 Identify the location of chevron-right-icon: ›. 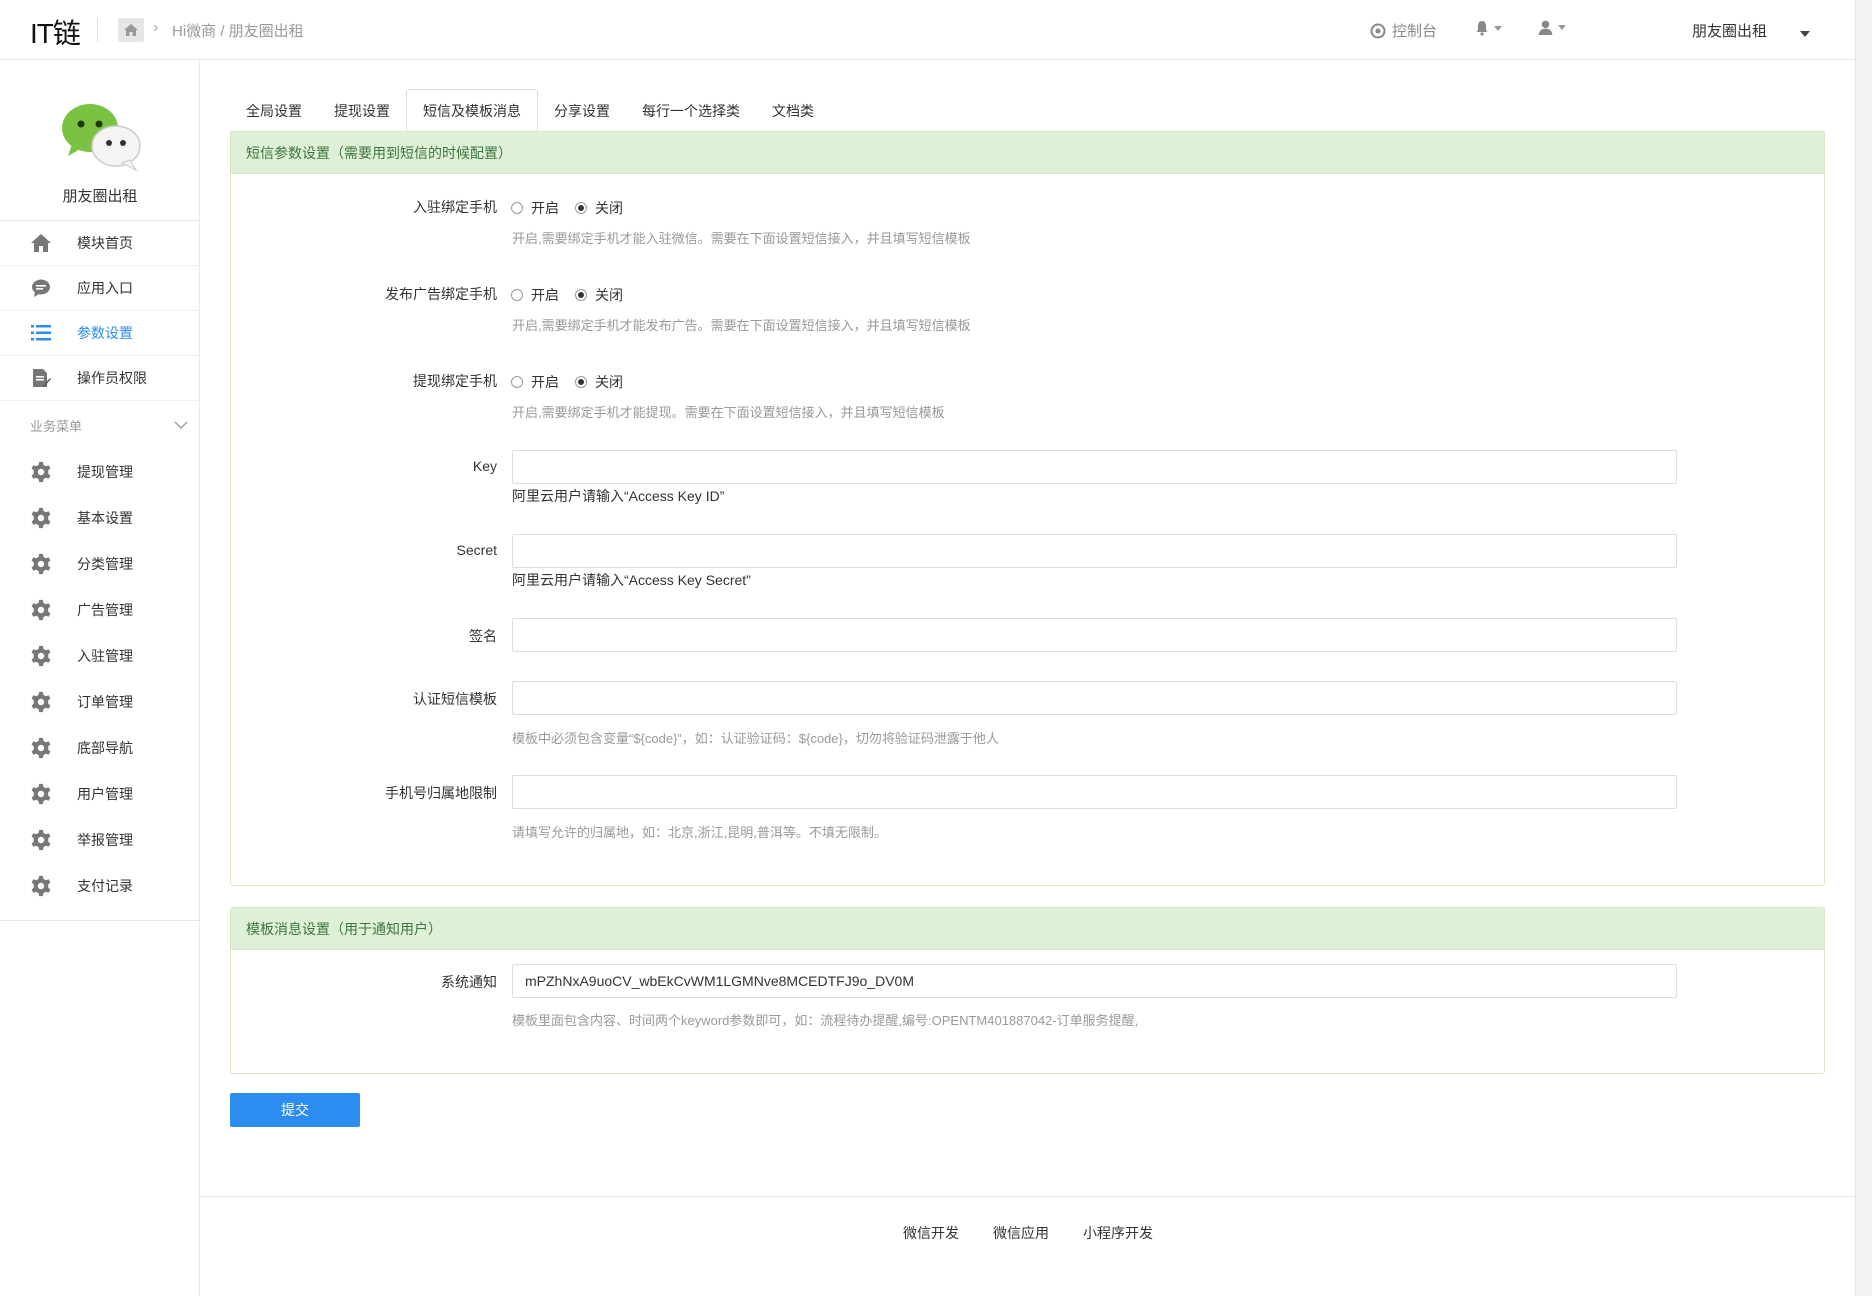
(156, 27).